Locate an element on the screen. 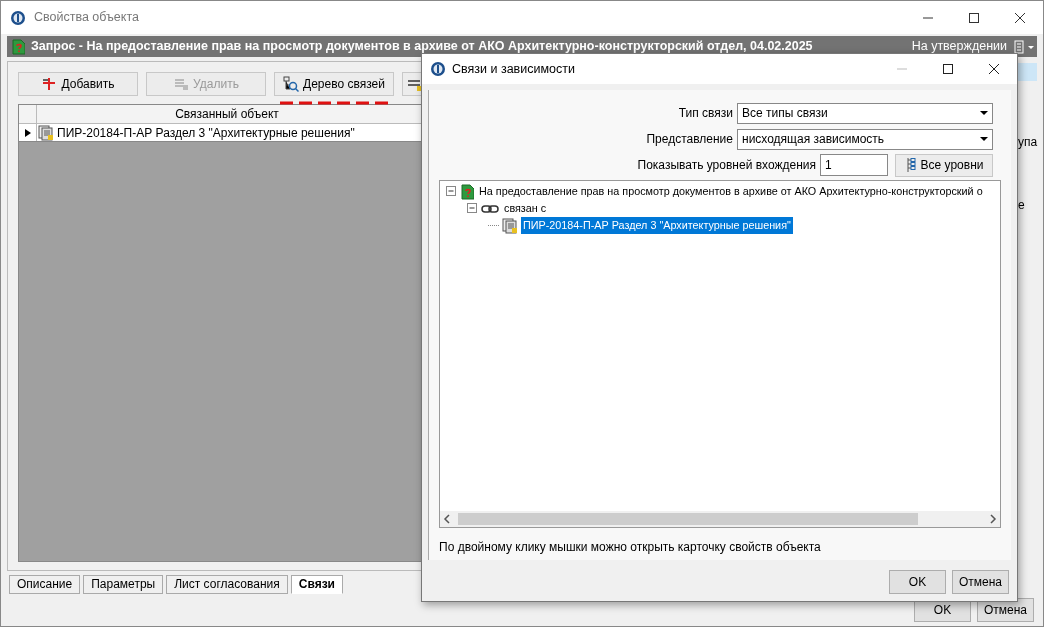  status-label: На утверждении is located at coordinates (959, 47).